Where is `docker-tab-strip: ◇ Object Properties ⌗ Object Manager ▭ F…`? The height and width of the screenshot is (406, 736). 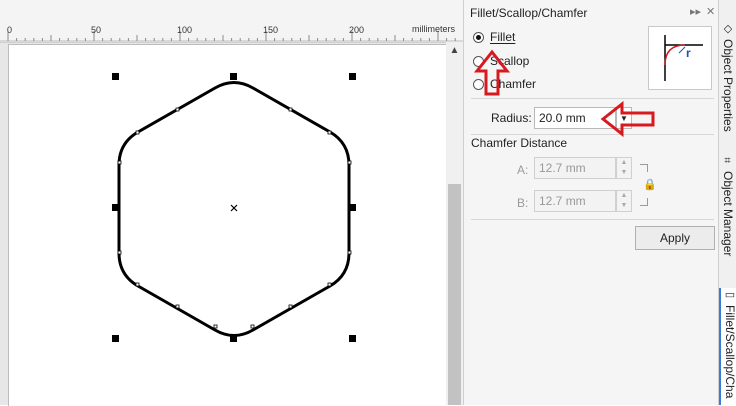
docker-tab-strip: ◇ Object Properties ⌗ Object Manager ▭ F… is located at coordinates (727, 202).